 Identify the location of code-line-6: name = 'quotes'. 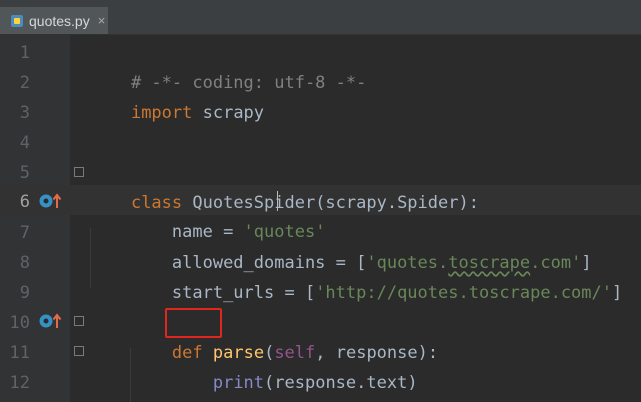
(208, 214).